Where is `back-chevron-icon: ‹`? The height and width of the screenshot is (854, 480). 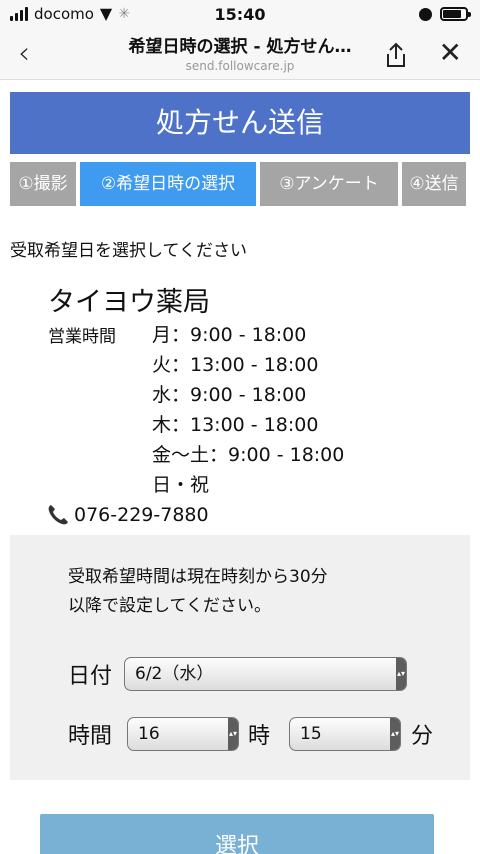
back-chevron-icon: ‹ is located at coordinates (24, 53).